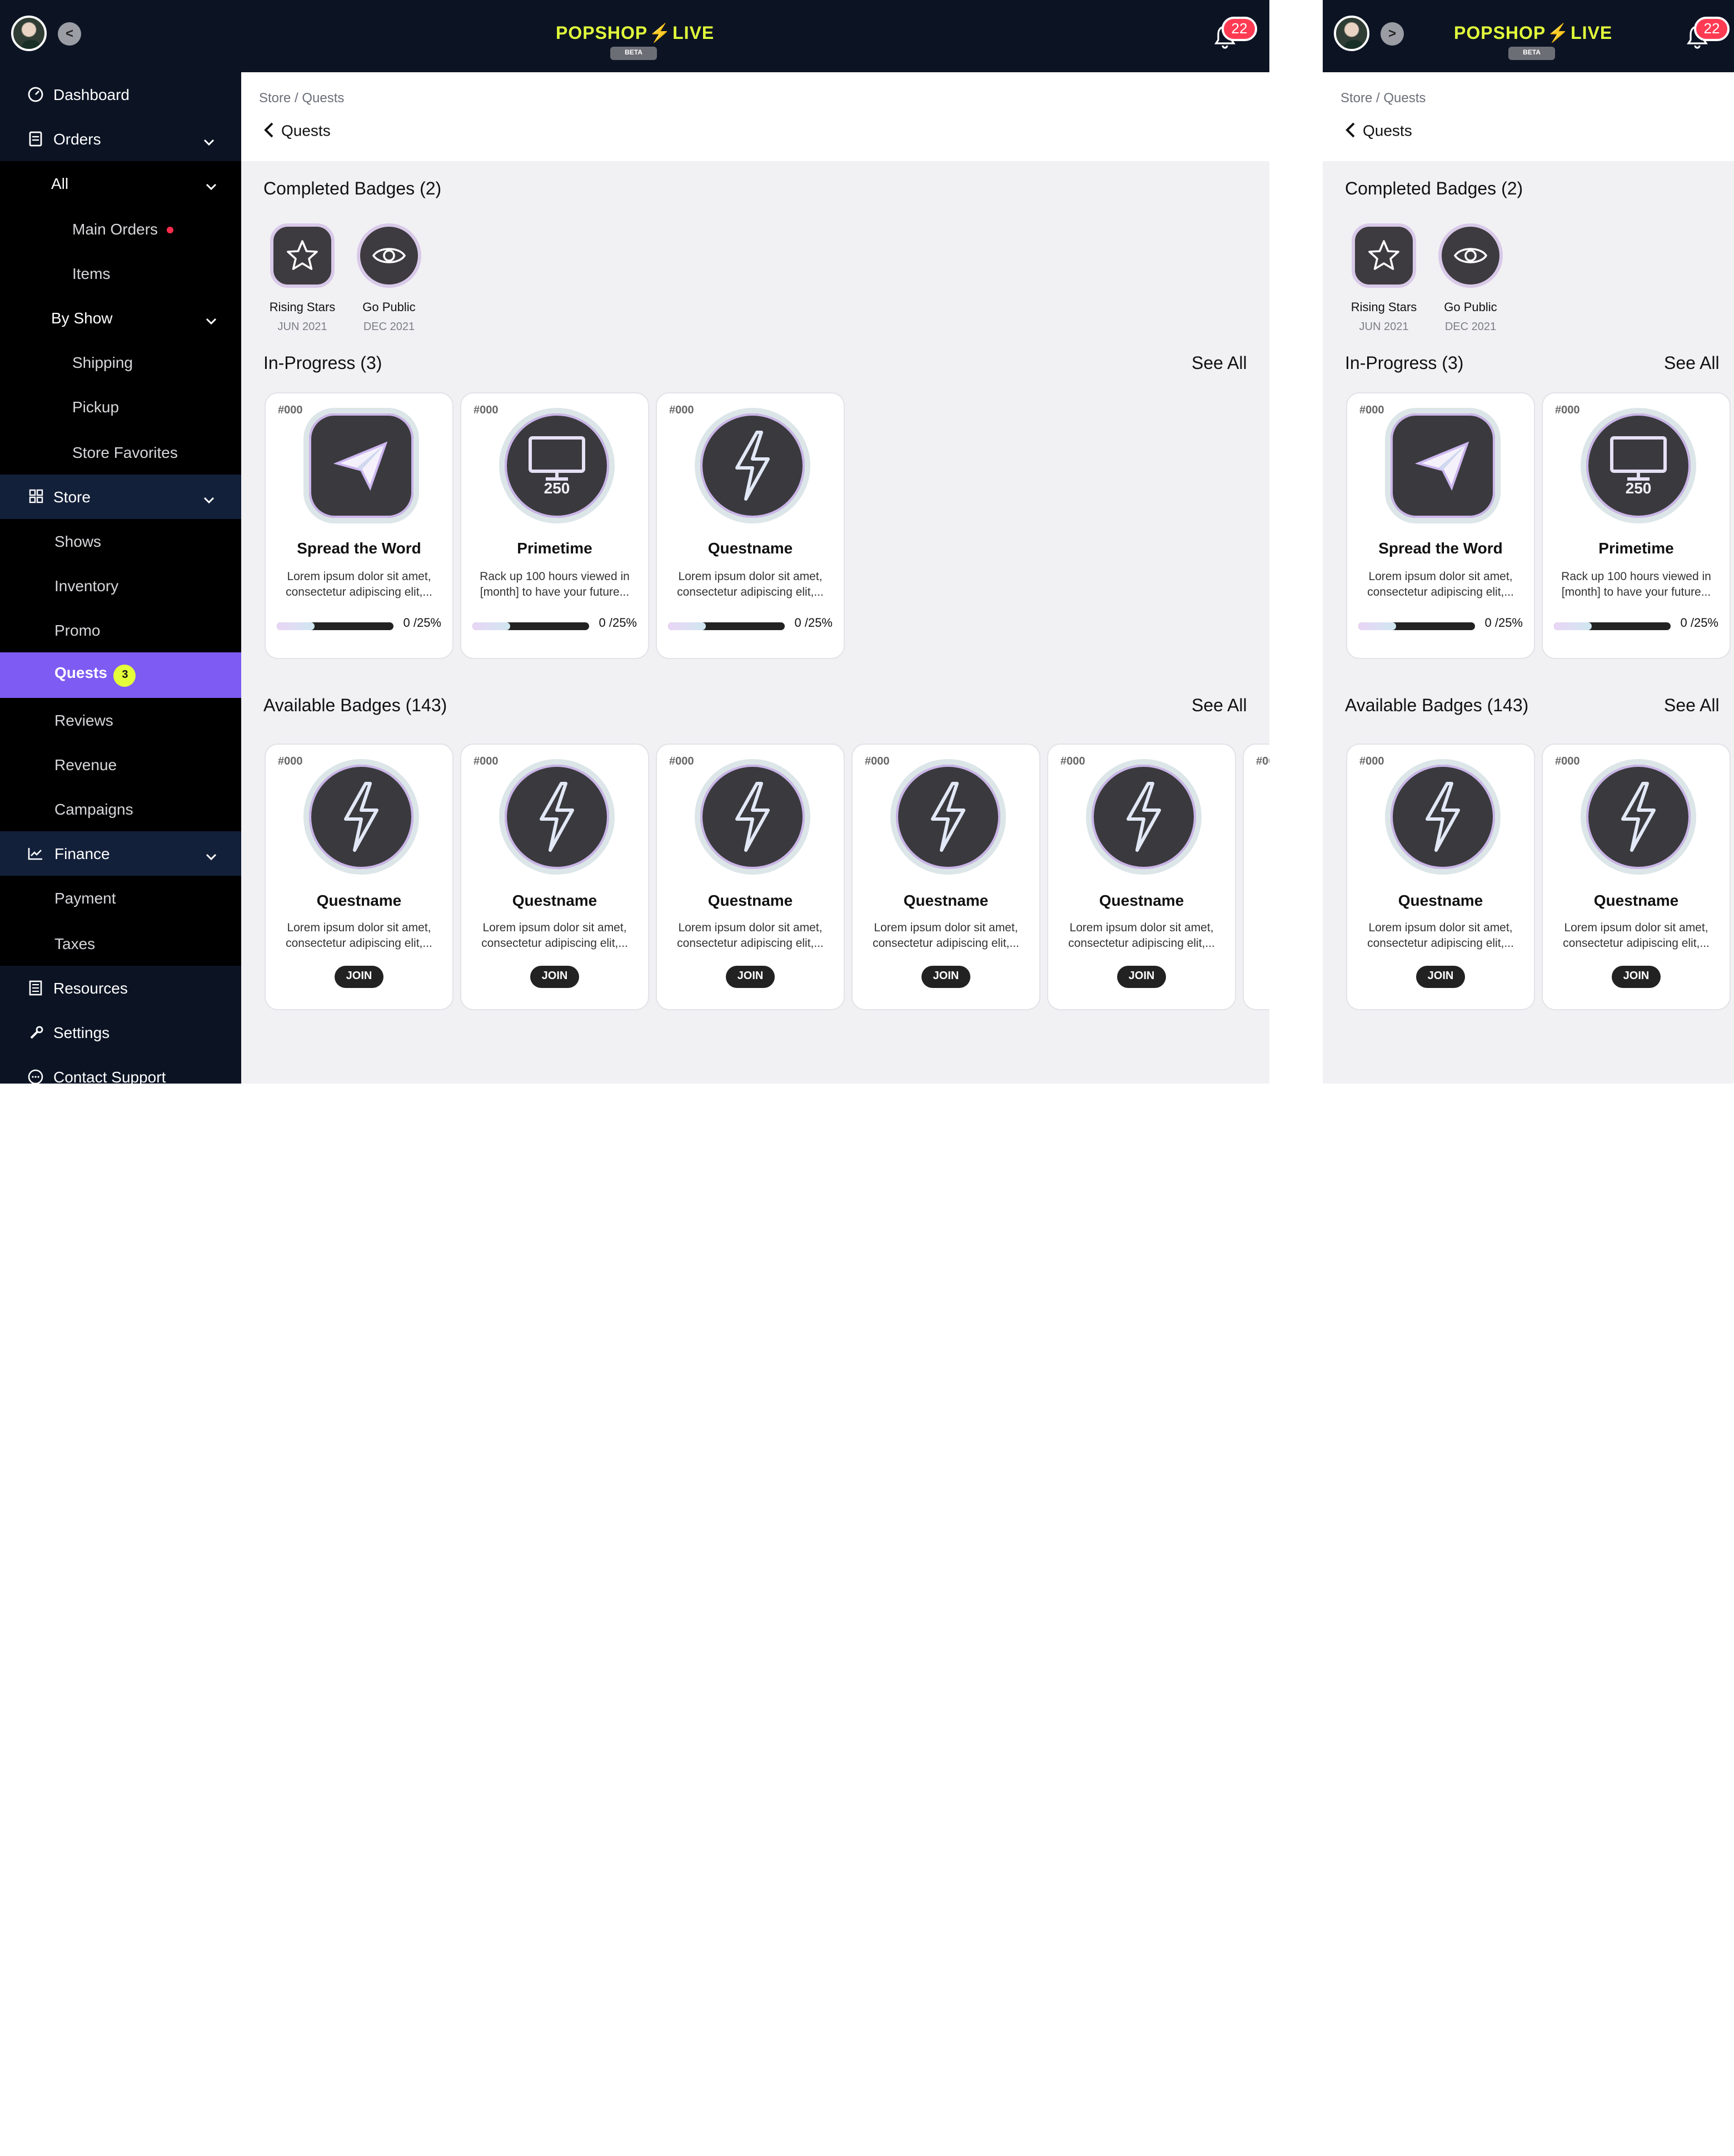 The image size is (1734, 2156). I want to click on sidebar-item-label: Inventory, so click(86, 586).